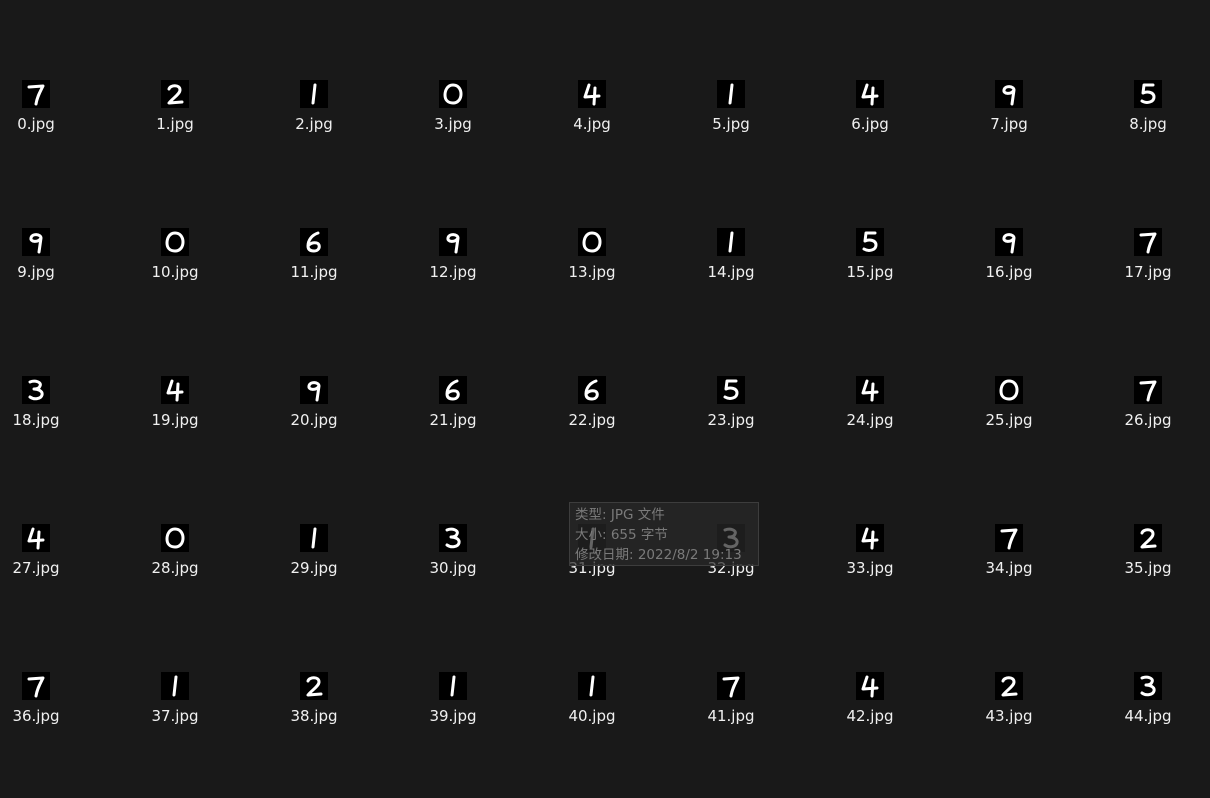 This screenshot has height=798, width=1210. I want to click on file-name-label: 26.jpg, so click(1148, 420).